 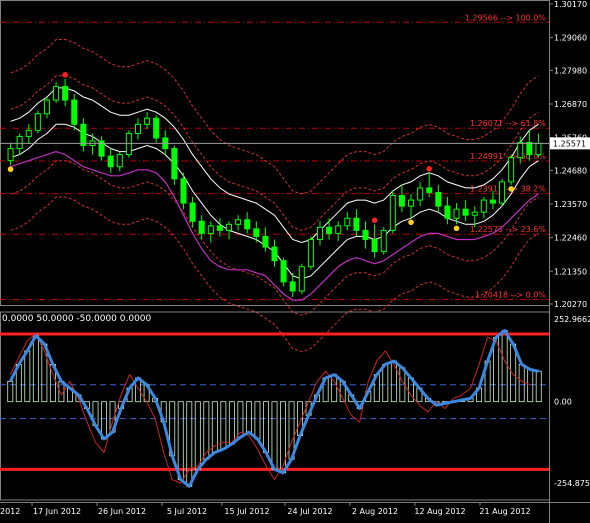 What do you see at coordinates (309, 511) in the screenshot?
I see `time-label: 24 Jul 2012` at bounding box center [309, 511].